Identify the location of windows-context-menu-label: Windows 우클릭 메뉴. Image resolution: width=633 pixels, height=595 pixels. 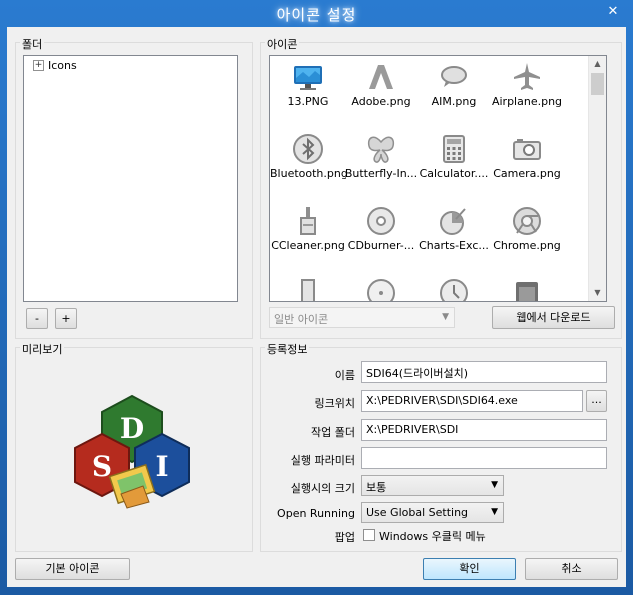
(432, 536).